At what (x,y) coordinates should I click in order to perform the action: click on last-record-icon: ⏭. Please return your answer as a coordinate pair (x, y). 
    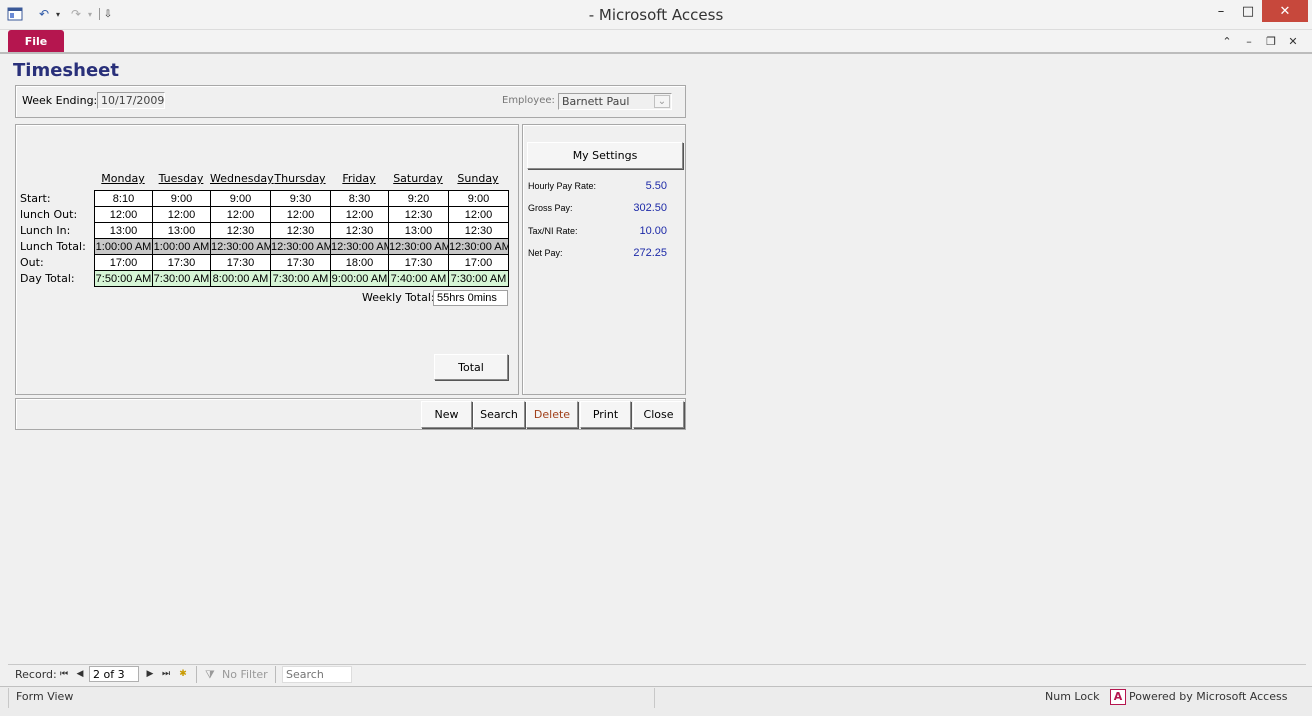
    Looking at the image, I should click on (166, 674).